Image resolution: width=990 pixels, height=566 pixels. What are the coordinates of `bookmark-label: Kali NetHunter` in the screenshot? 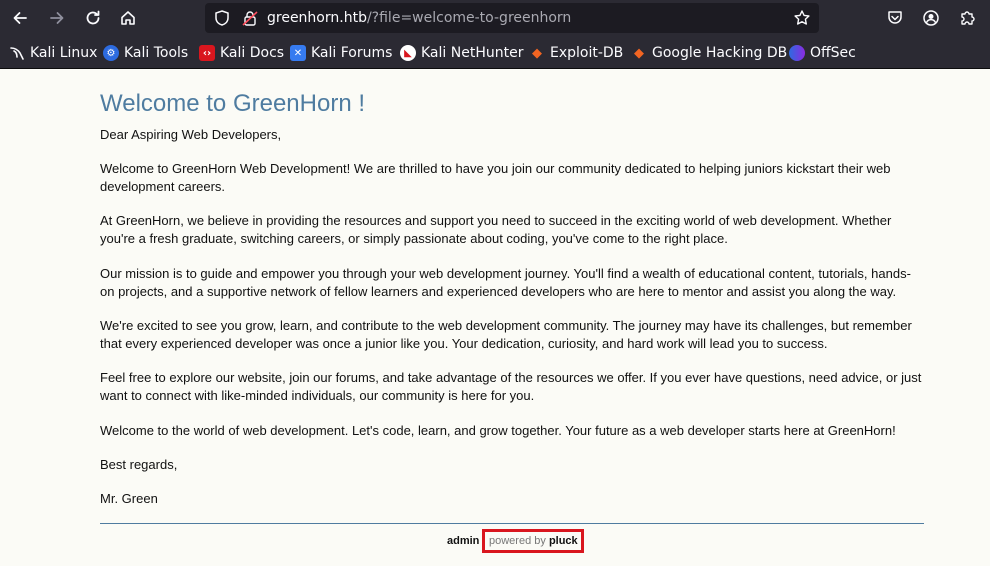 It's located at (472, 53).